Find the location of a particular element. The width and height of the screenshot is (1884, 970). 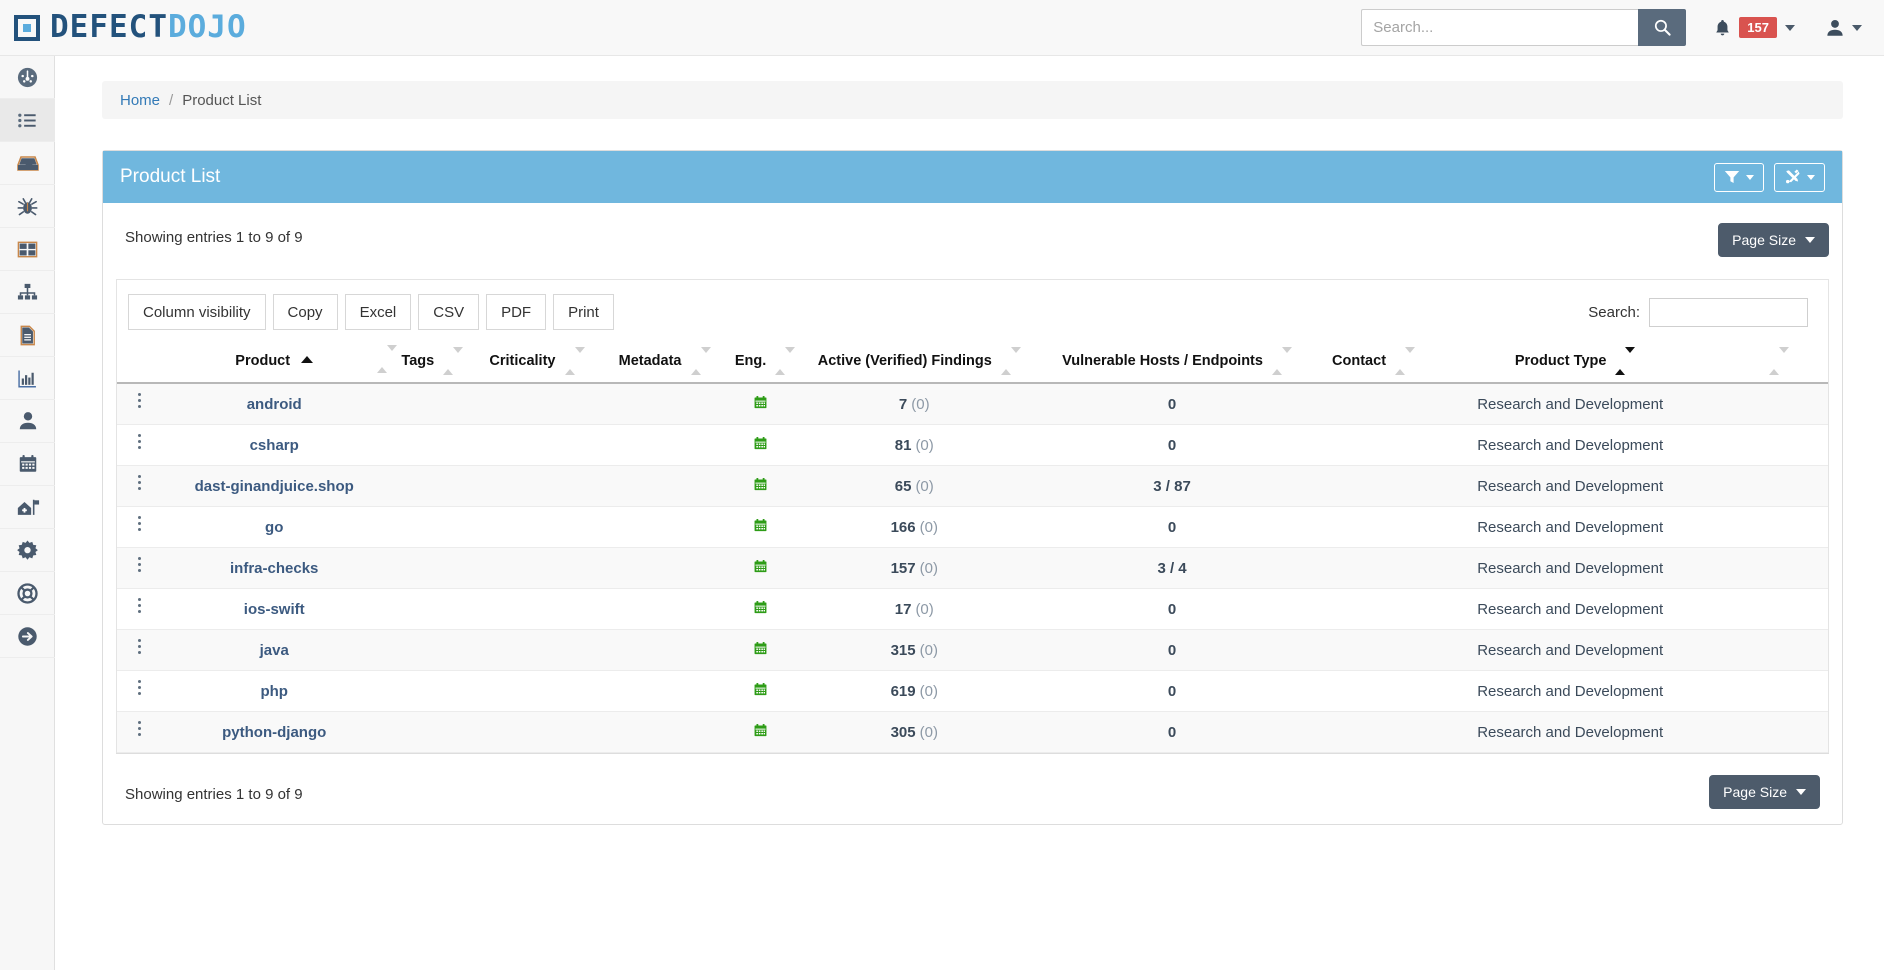

product-name-cell: python-django is located at coordinates (274, 732).